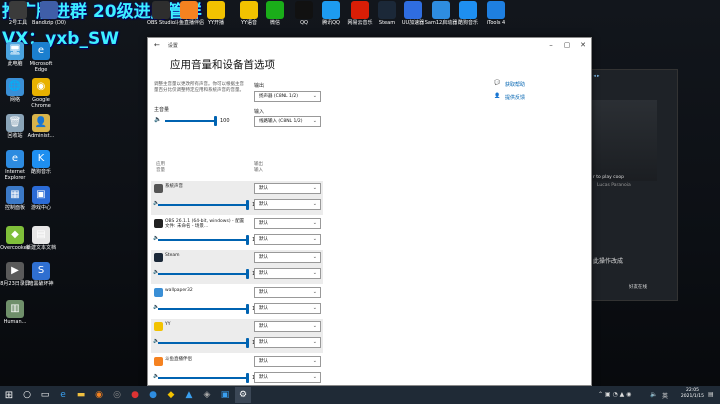  I want to click on taskbar-app-icon: ◆, so click(171, 395).